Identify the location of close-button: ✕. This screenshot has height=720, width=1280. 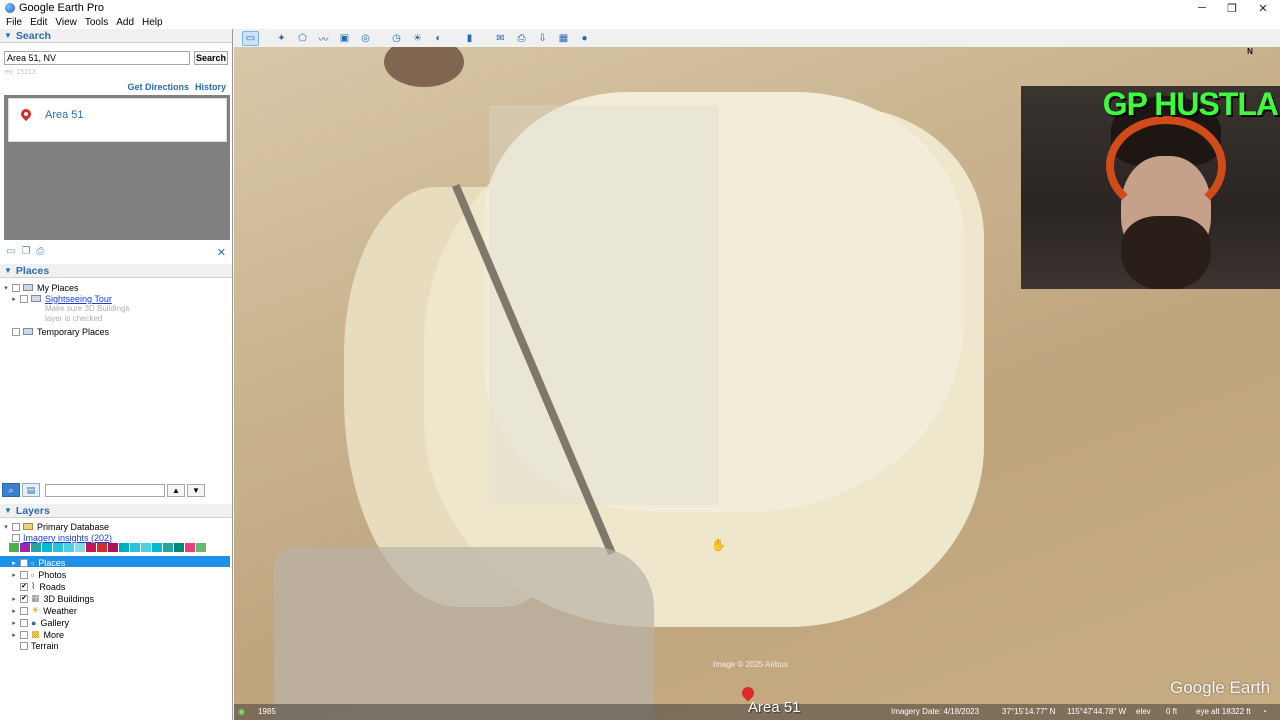
(1263, 8).